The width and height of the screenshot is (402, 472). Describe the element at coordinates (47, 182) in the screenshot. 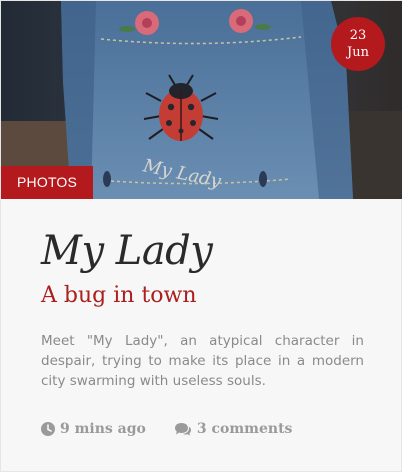

I see `category-tag: PHOTOS` at that location.